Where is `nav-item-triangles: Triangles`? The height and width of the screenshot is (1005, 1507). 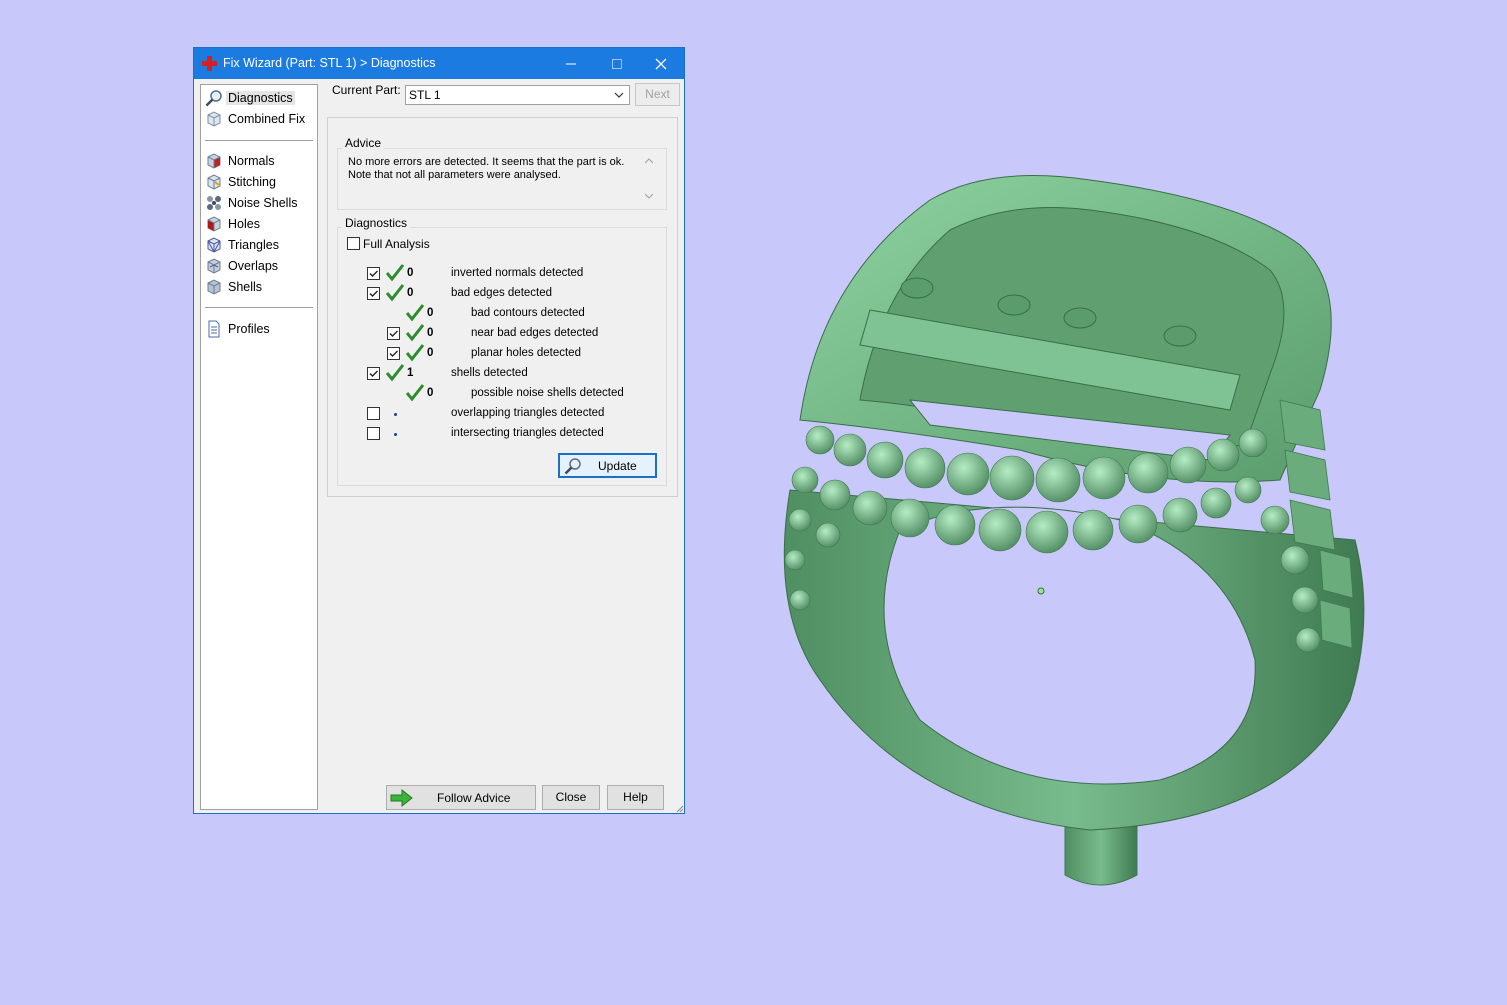 nav-item-triangles: Triangles is located at coordinates (259, 245).